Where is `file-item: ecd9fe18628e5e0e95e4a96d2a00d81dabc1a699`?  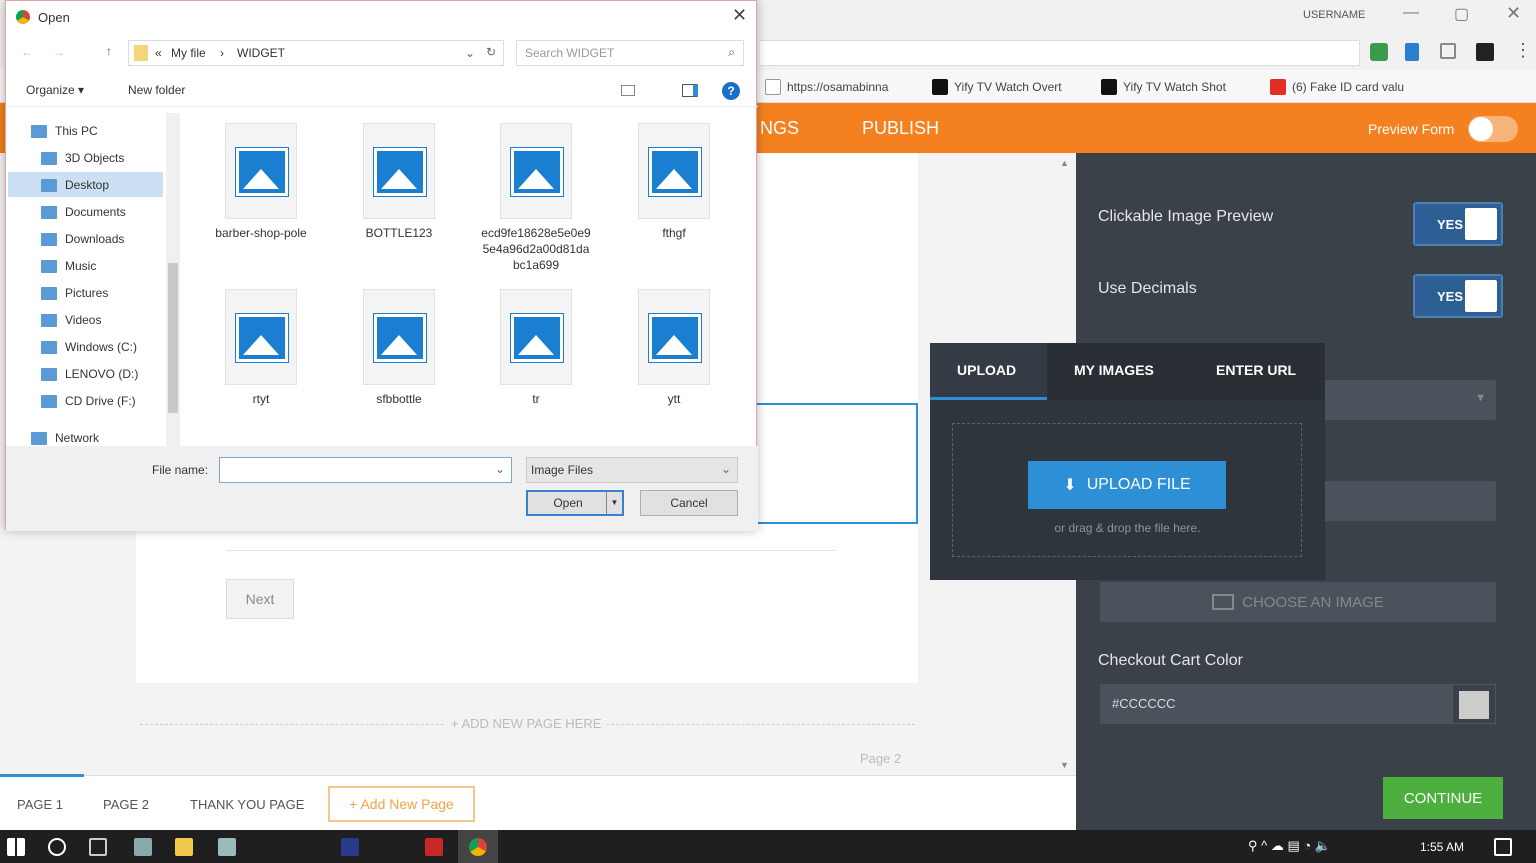
file-item: ecd9fe18628e5e0e95e4a96d2a00d81dabc1a699 is located at coordinates (536, 198).